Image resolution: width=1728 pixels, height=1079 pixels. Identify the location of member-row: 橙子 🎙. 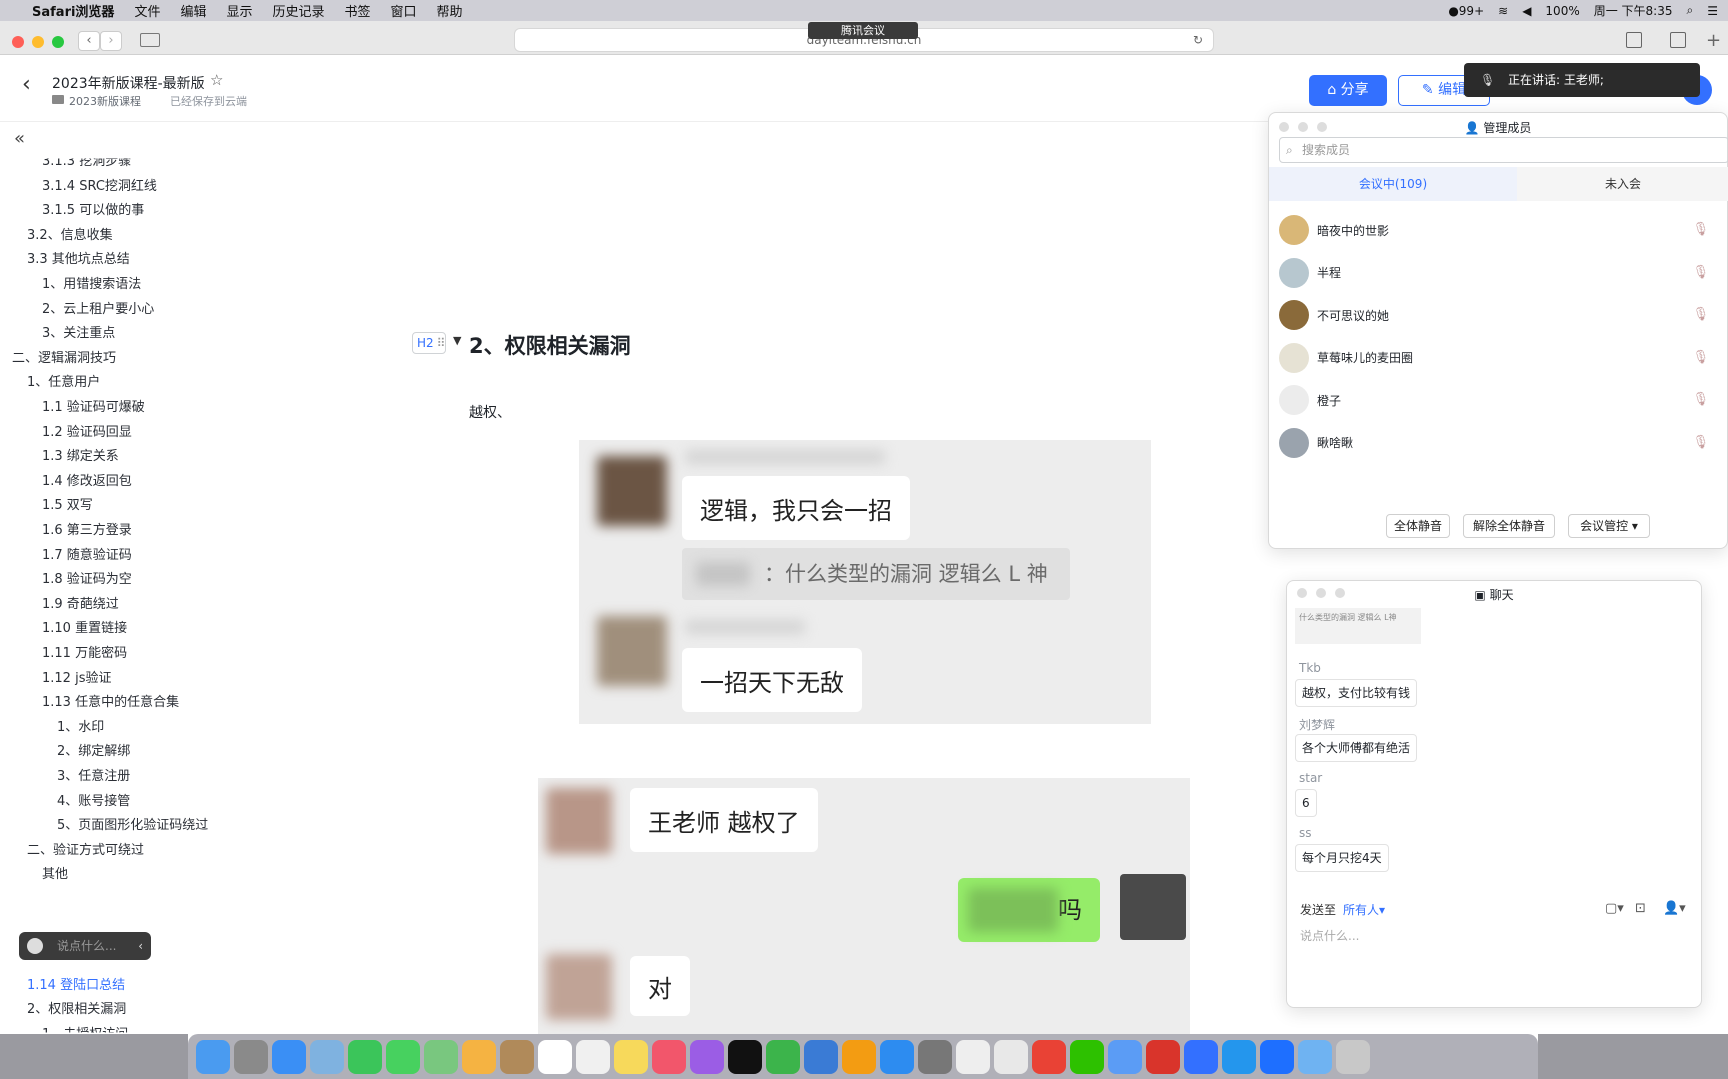
(1499, 400).